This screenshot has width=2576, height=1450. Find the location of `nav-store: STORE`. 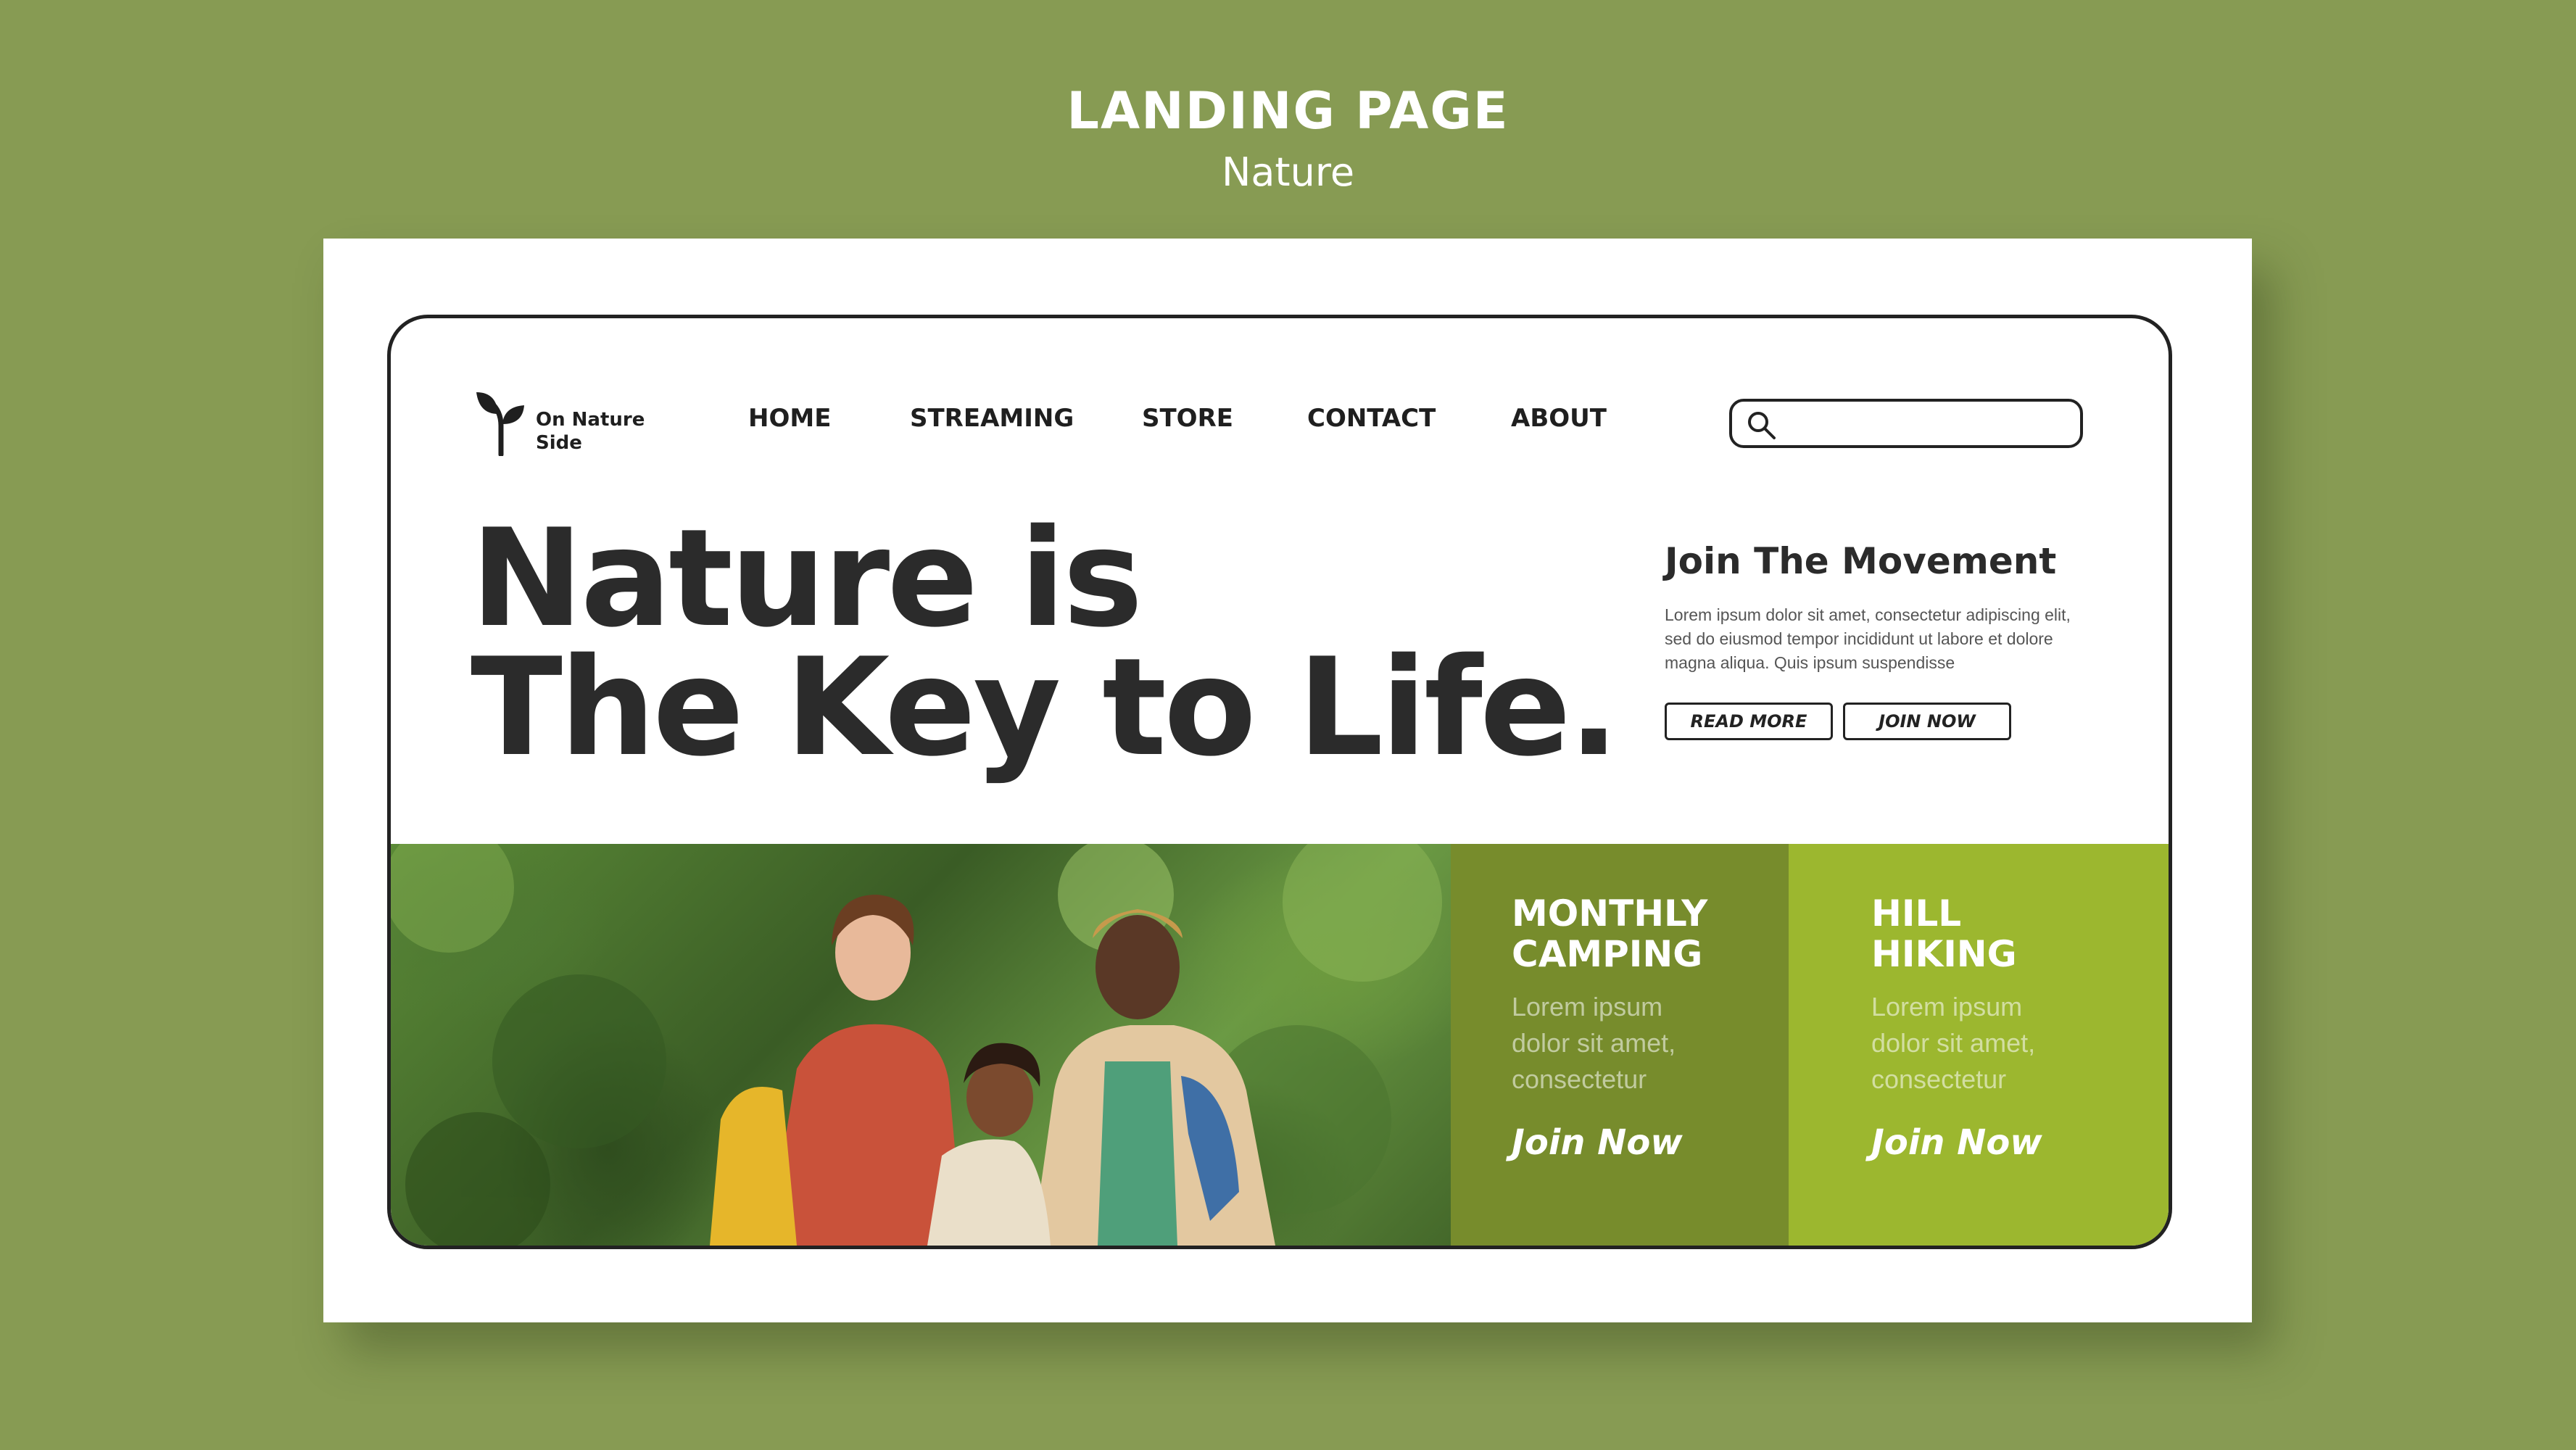

nav-store: STORE is located at coordinates (1187, 418).